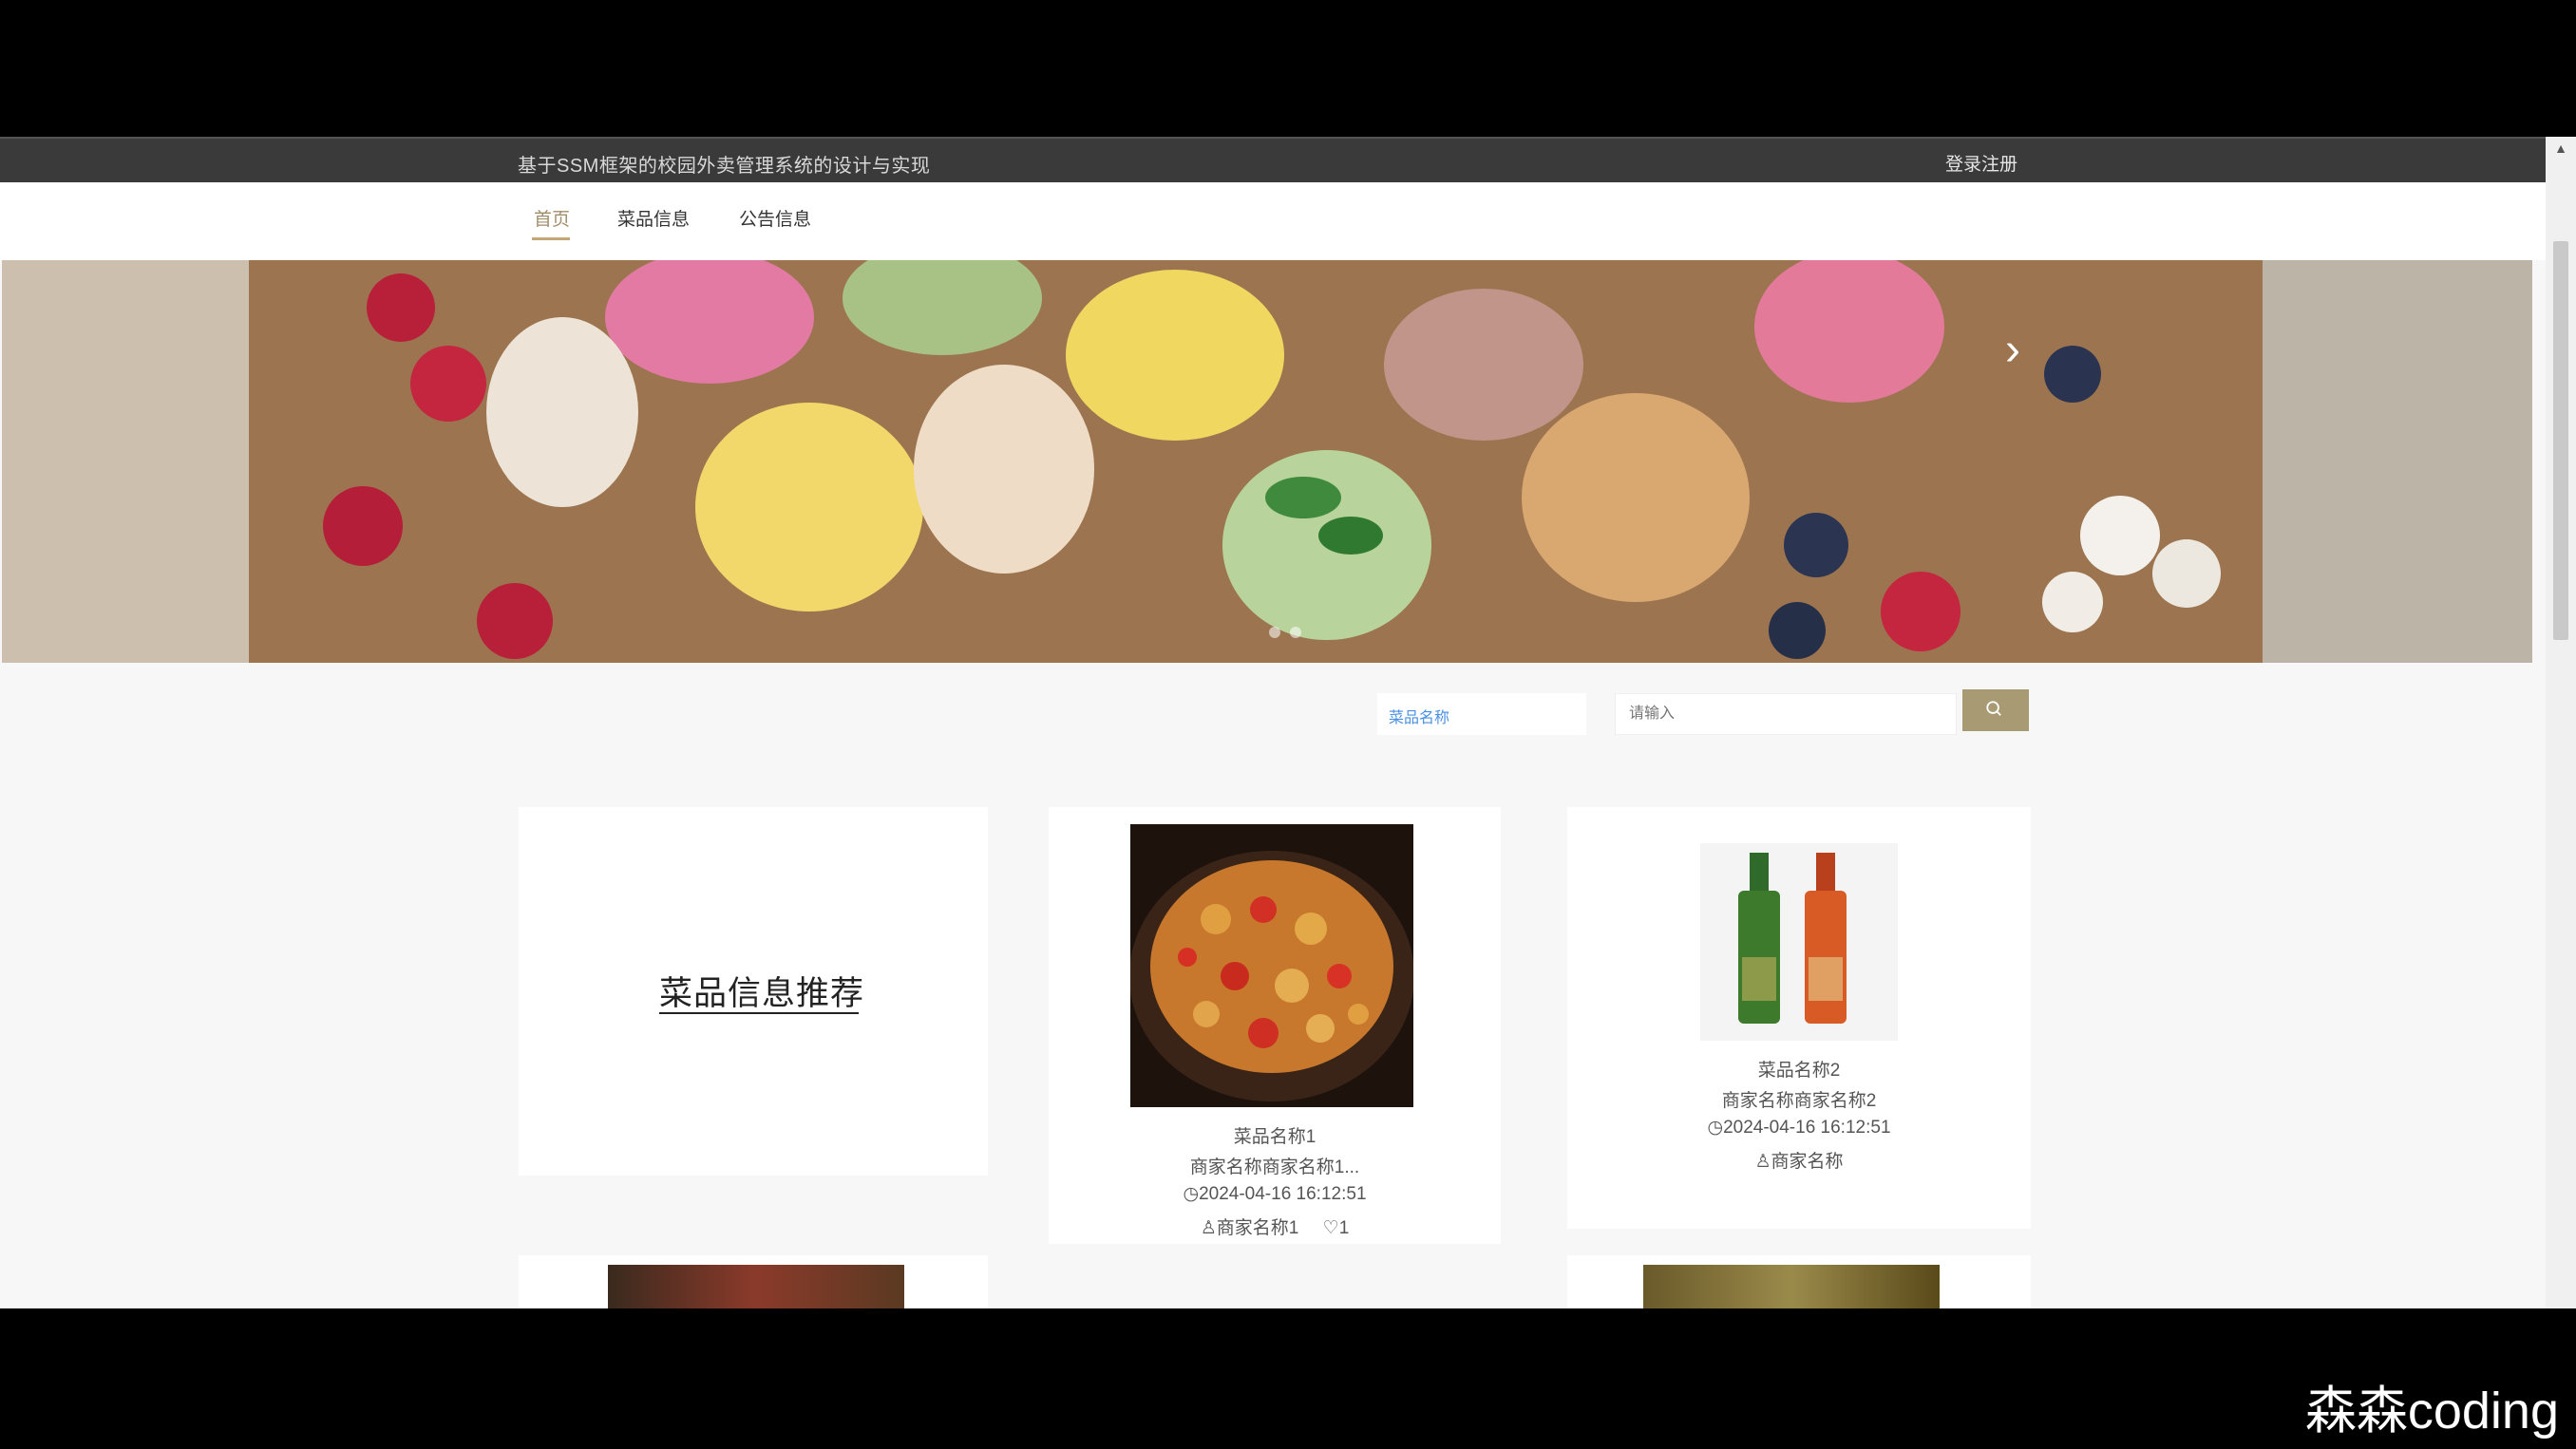 Image resolution: width=2576 pixels, height=1449 pixels. I want to click on dish-name: 菜品名称2, so click(1799, 1069).